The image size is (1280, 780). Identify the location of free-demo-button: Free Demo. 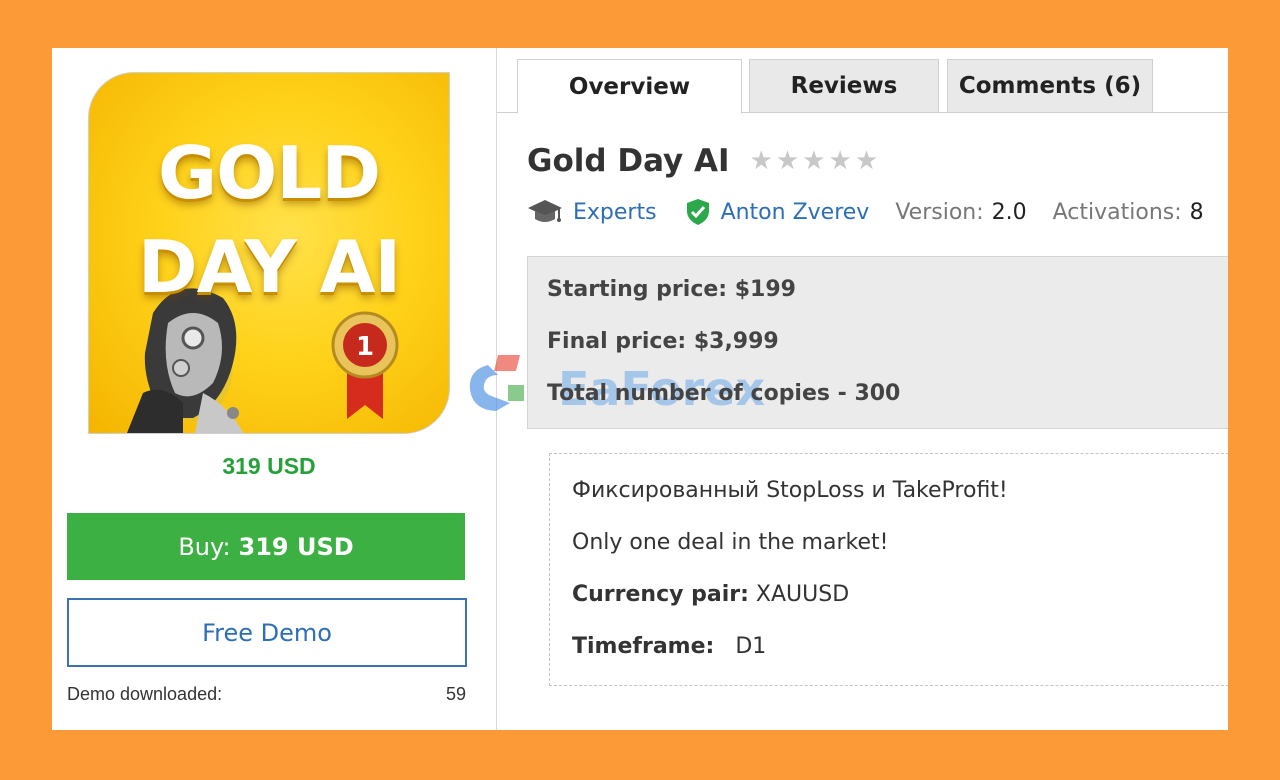
(267, 632).